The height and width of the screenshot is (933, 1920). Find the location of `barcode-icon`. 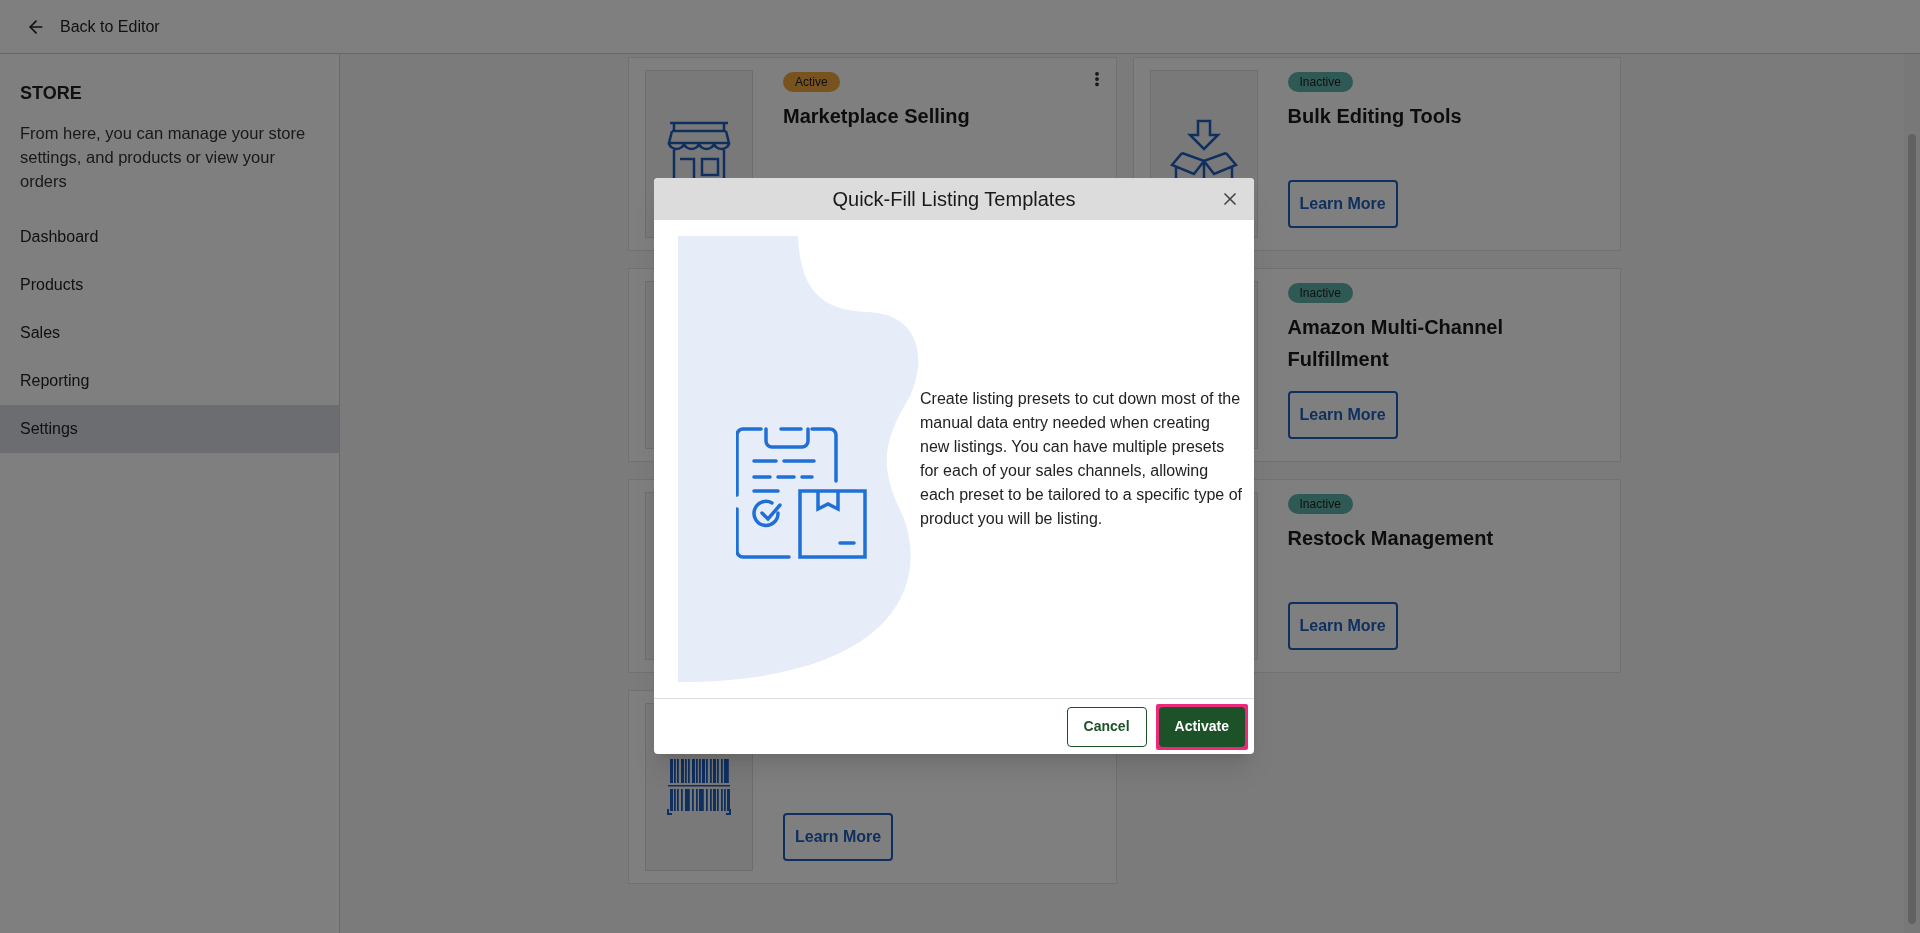

barcode-icon is located at coordinates (699, 787).